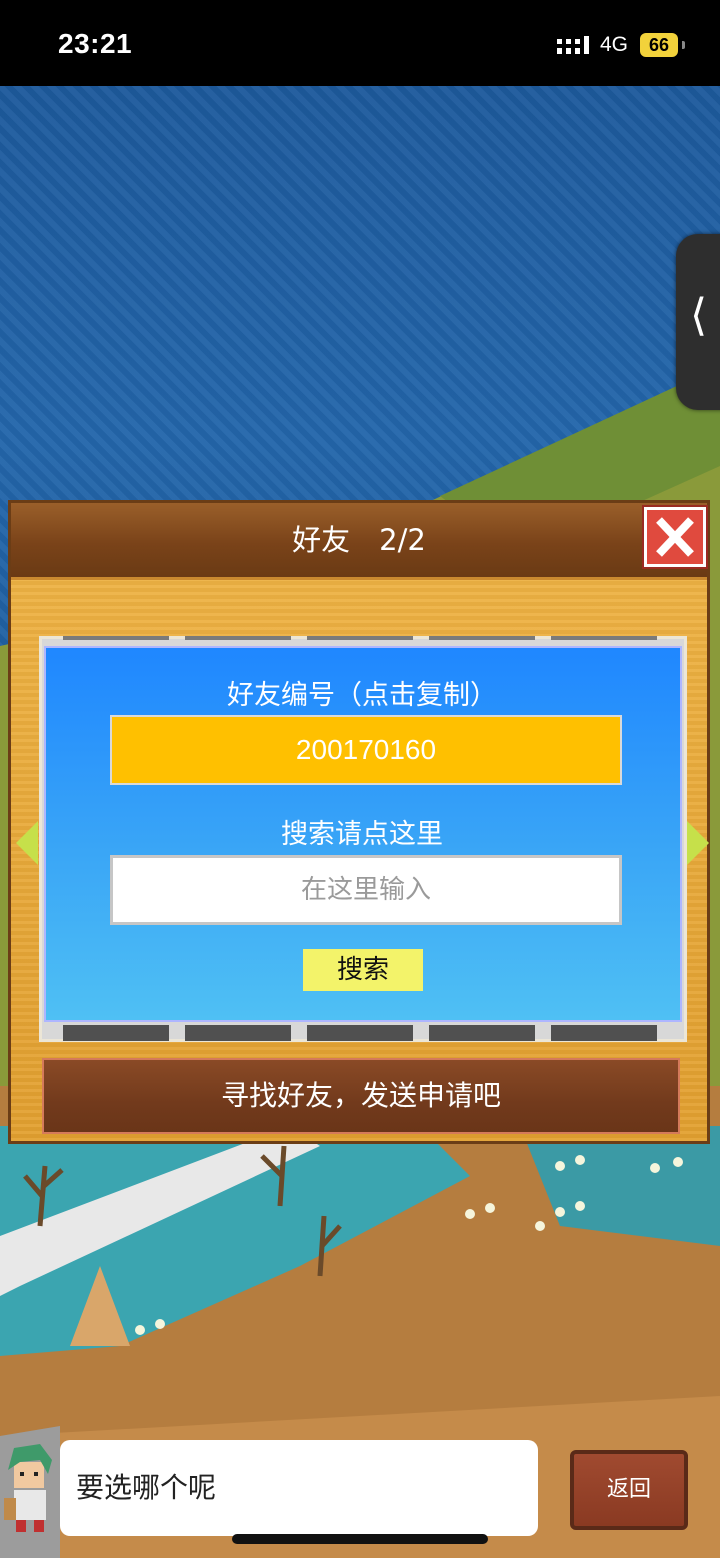  I want to click on panel-header: 好友 2/2, so click(359, 541).